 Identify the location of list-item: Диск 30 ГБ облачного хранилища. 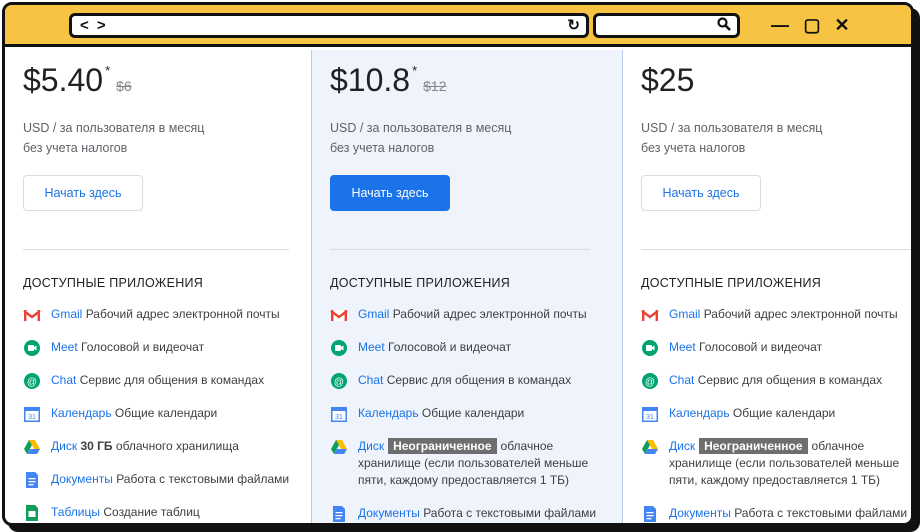
(158, 446).